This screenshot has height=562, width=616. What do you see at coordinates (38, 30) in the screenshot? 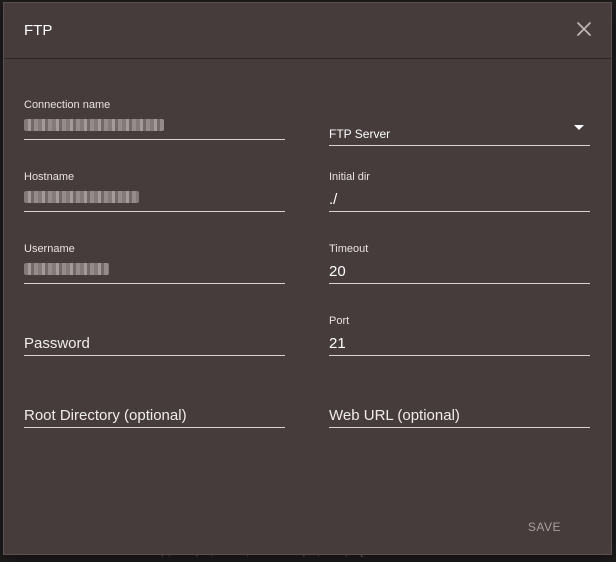
I see `dialog-title: FTP` at bounding box center [38, 30].